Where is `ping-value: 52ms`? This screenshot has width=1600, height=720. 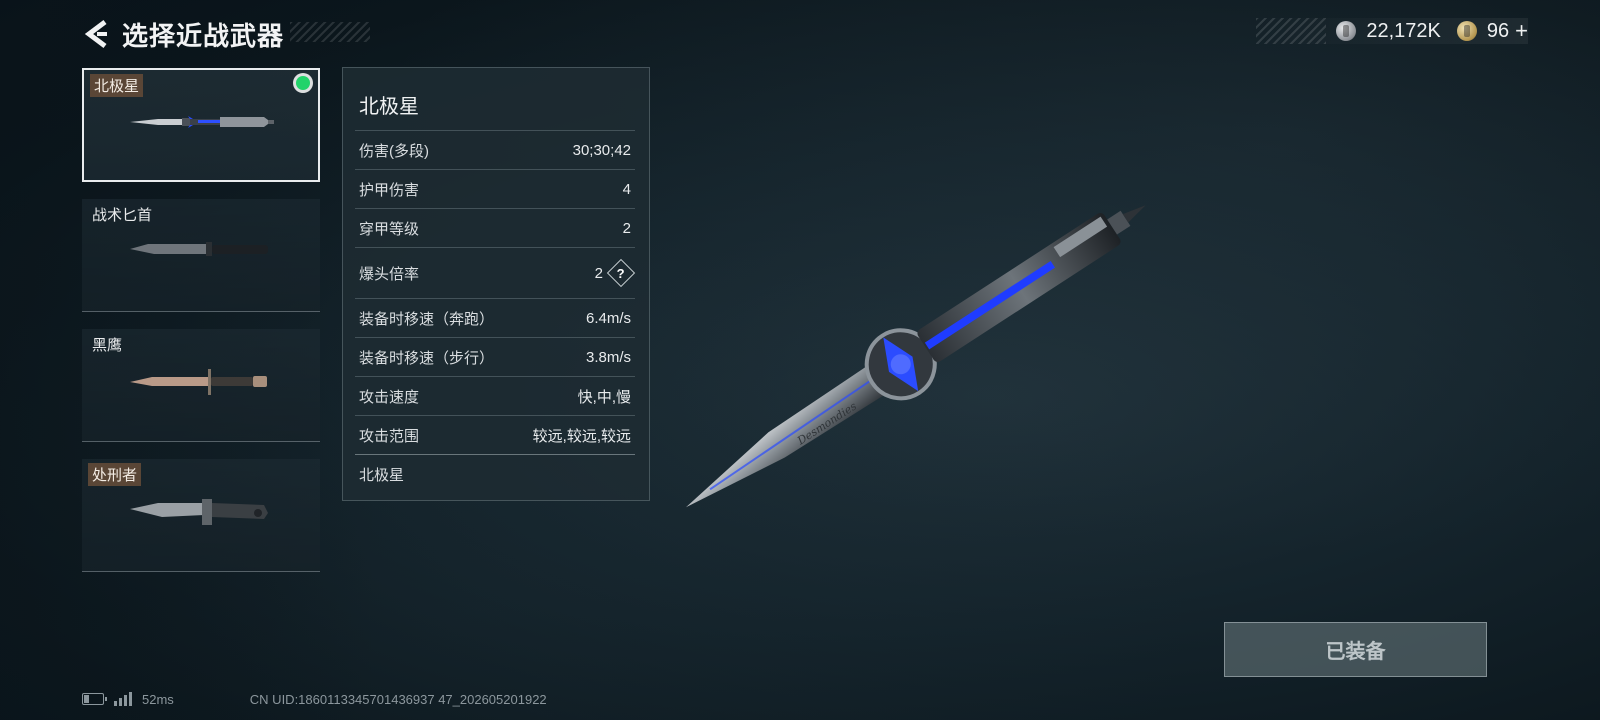 ping-value: 52ms is located at coordinates (158, 699).